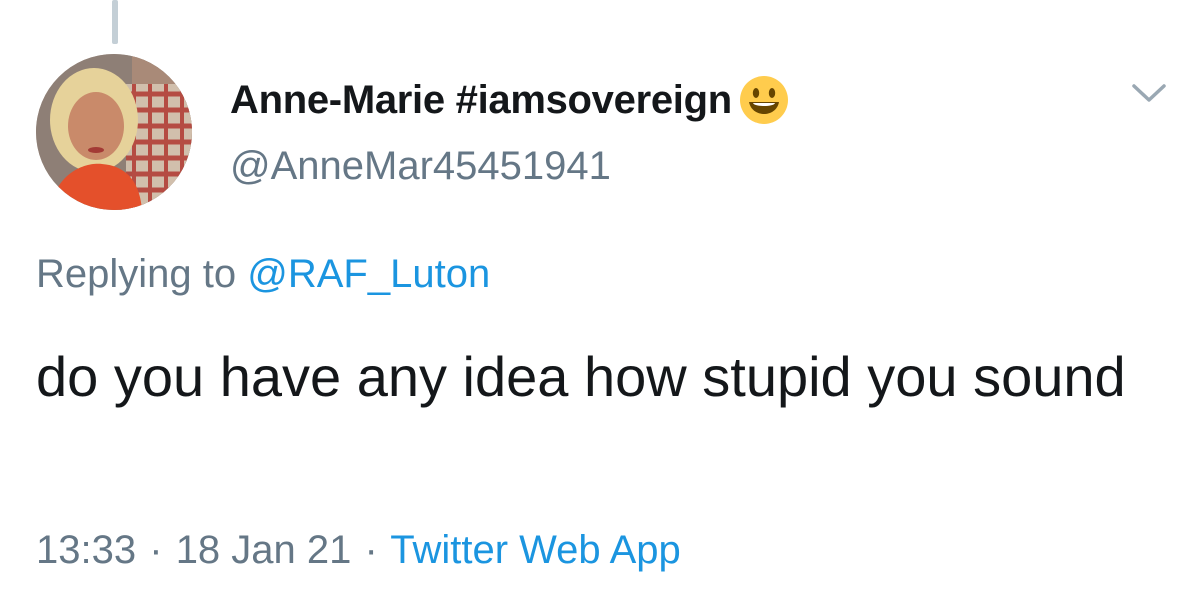 This screenshot has width=1200, height=592. I want to click on replying-to-line: Replying to @RAF_Luton, so click(263, 274).